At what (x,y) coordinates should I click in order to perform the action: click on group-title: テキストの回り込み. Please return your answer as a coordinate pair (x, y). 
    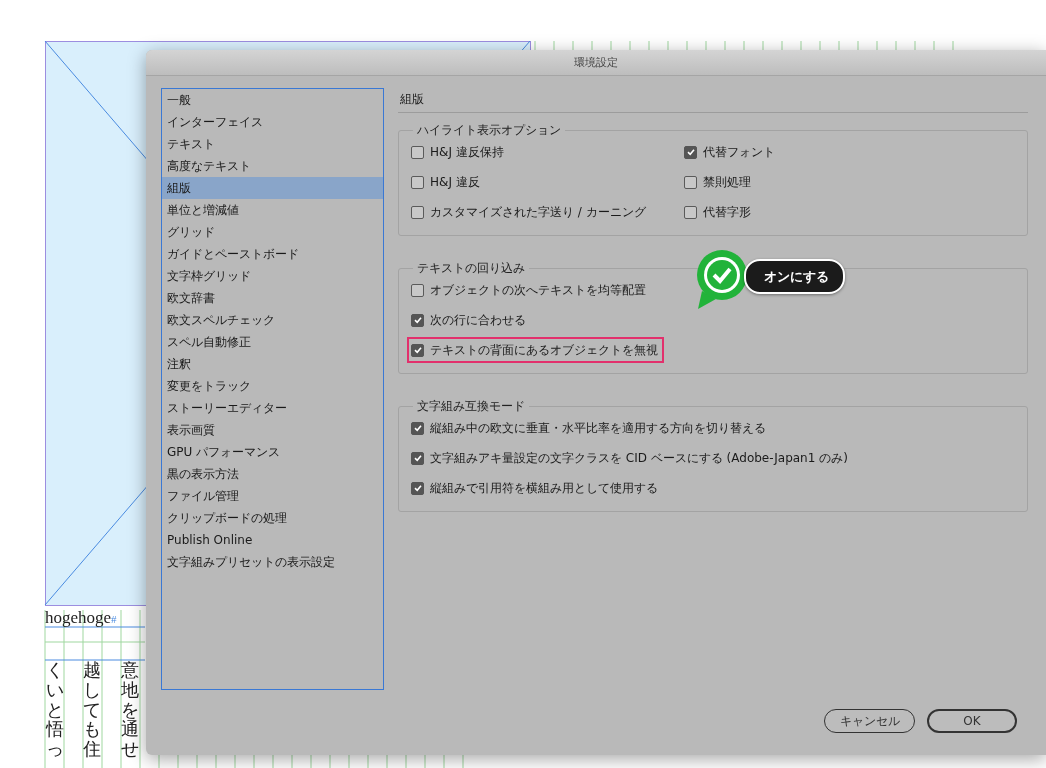
    Looking at the image, I should click on (471, 268).